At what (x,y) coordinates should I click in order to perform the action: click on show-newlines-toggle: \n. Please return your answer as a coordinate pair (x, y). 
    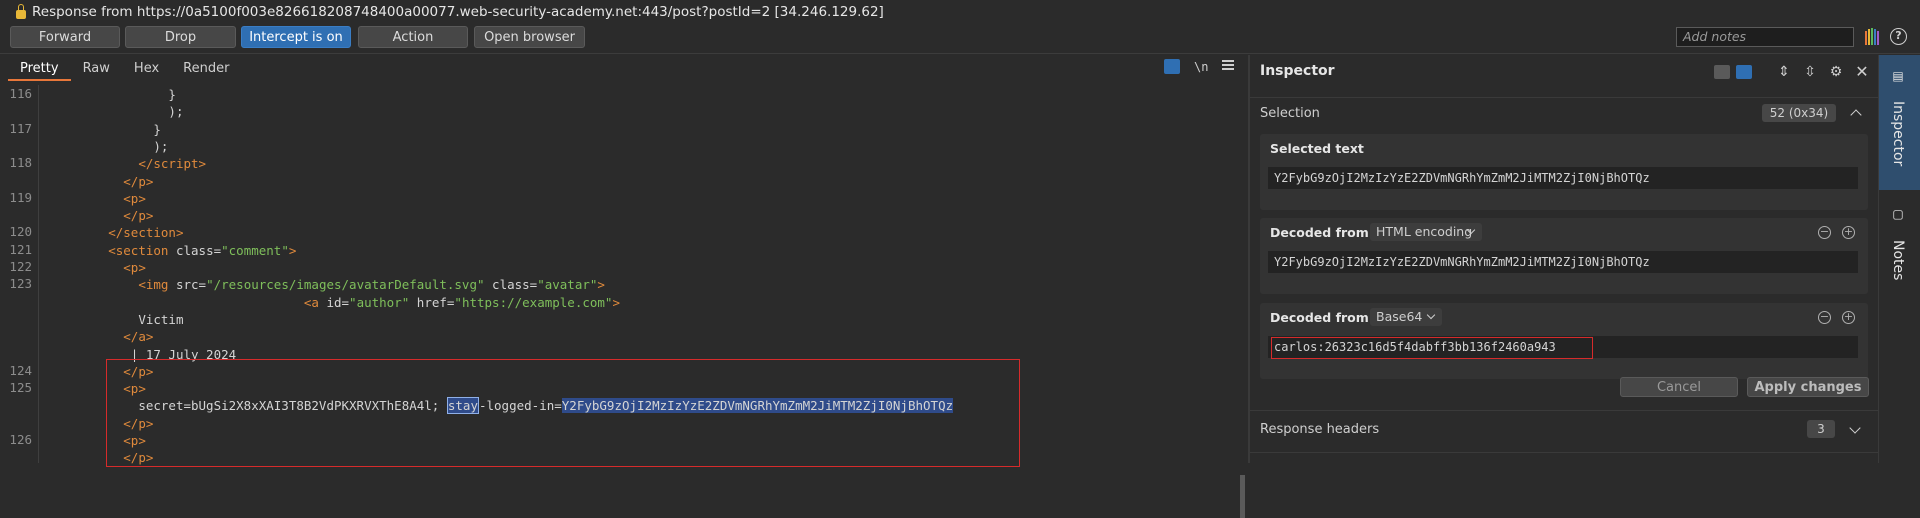
    Looking at the image, I should click on (1201, 67).